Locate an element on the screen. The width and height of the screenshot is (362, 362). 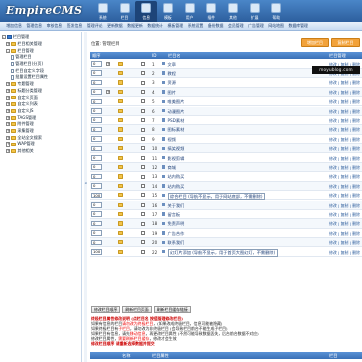
menu-item: 备份数据 is located at coordinates (216, 26).